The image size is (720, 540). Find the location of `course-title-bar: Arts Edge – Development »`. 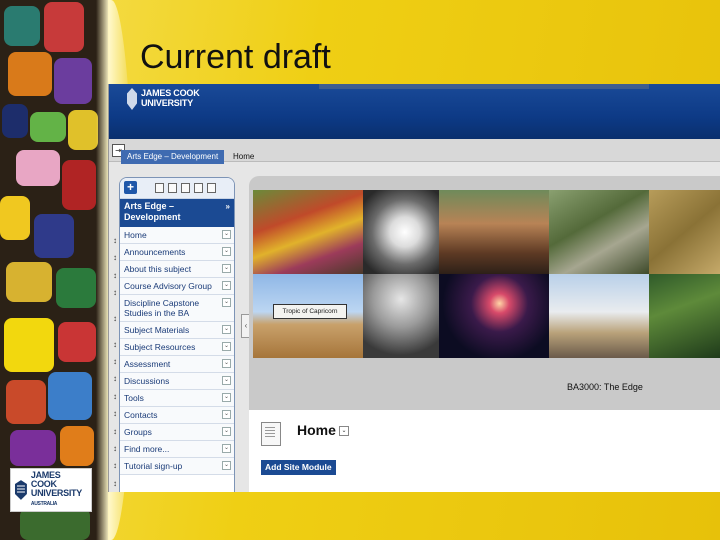

course-title-bar: Arts Edge – Development » is located at coordinates (177, 213).